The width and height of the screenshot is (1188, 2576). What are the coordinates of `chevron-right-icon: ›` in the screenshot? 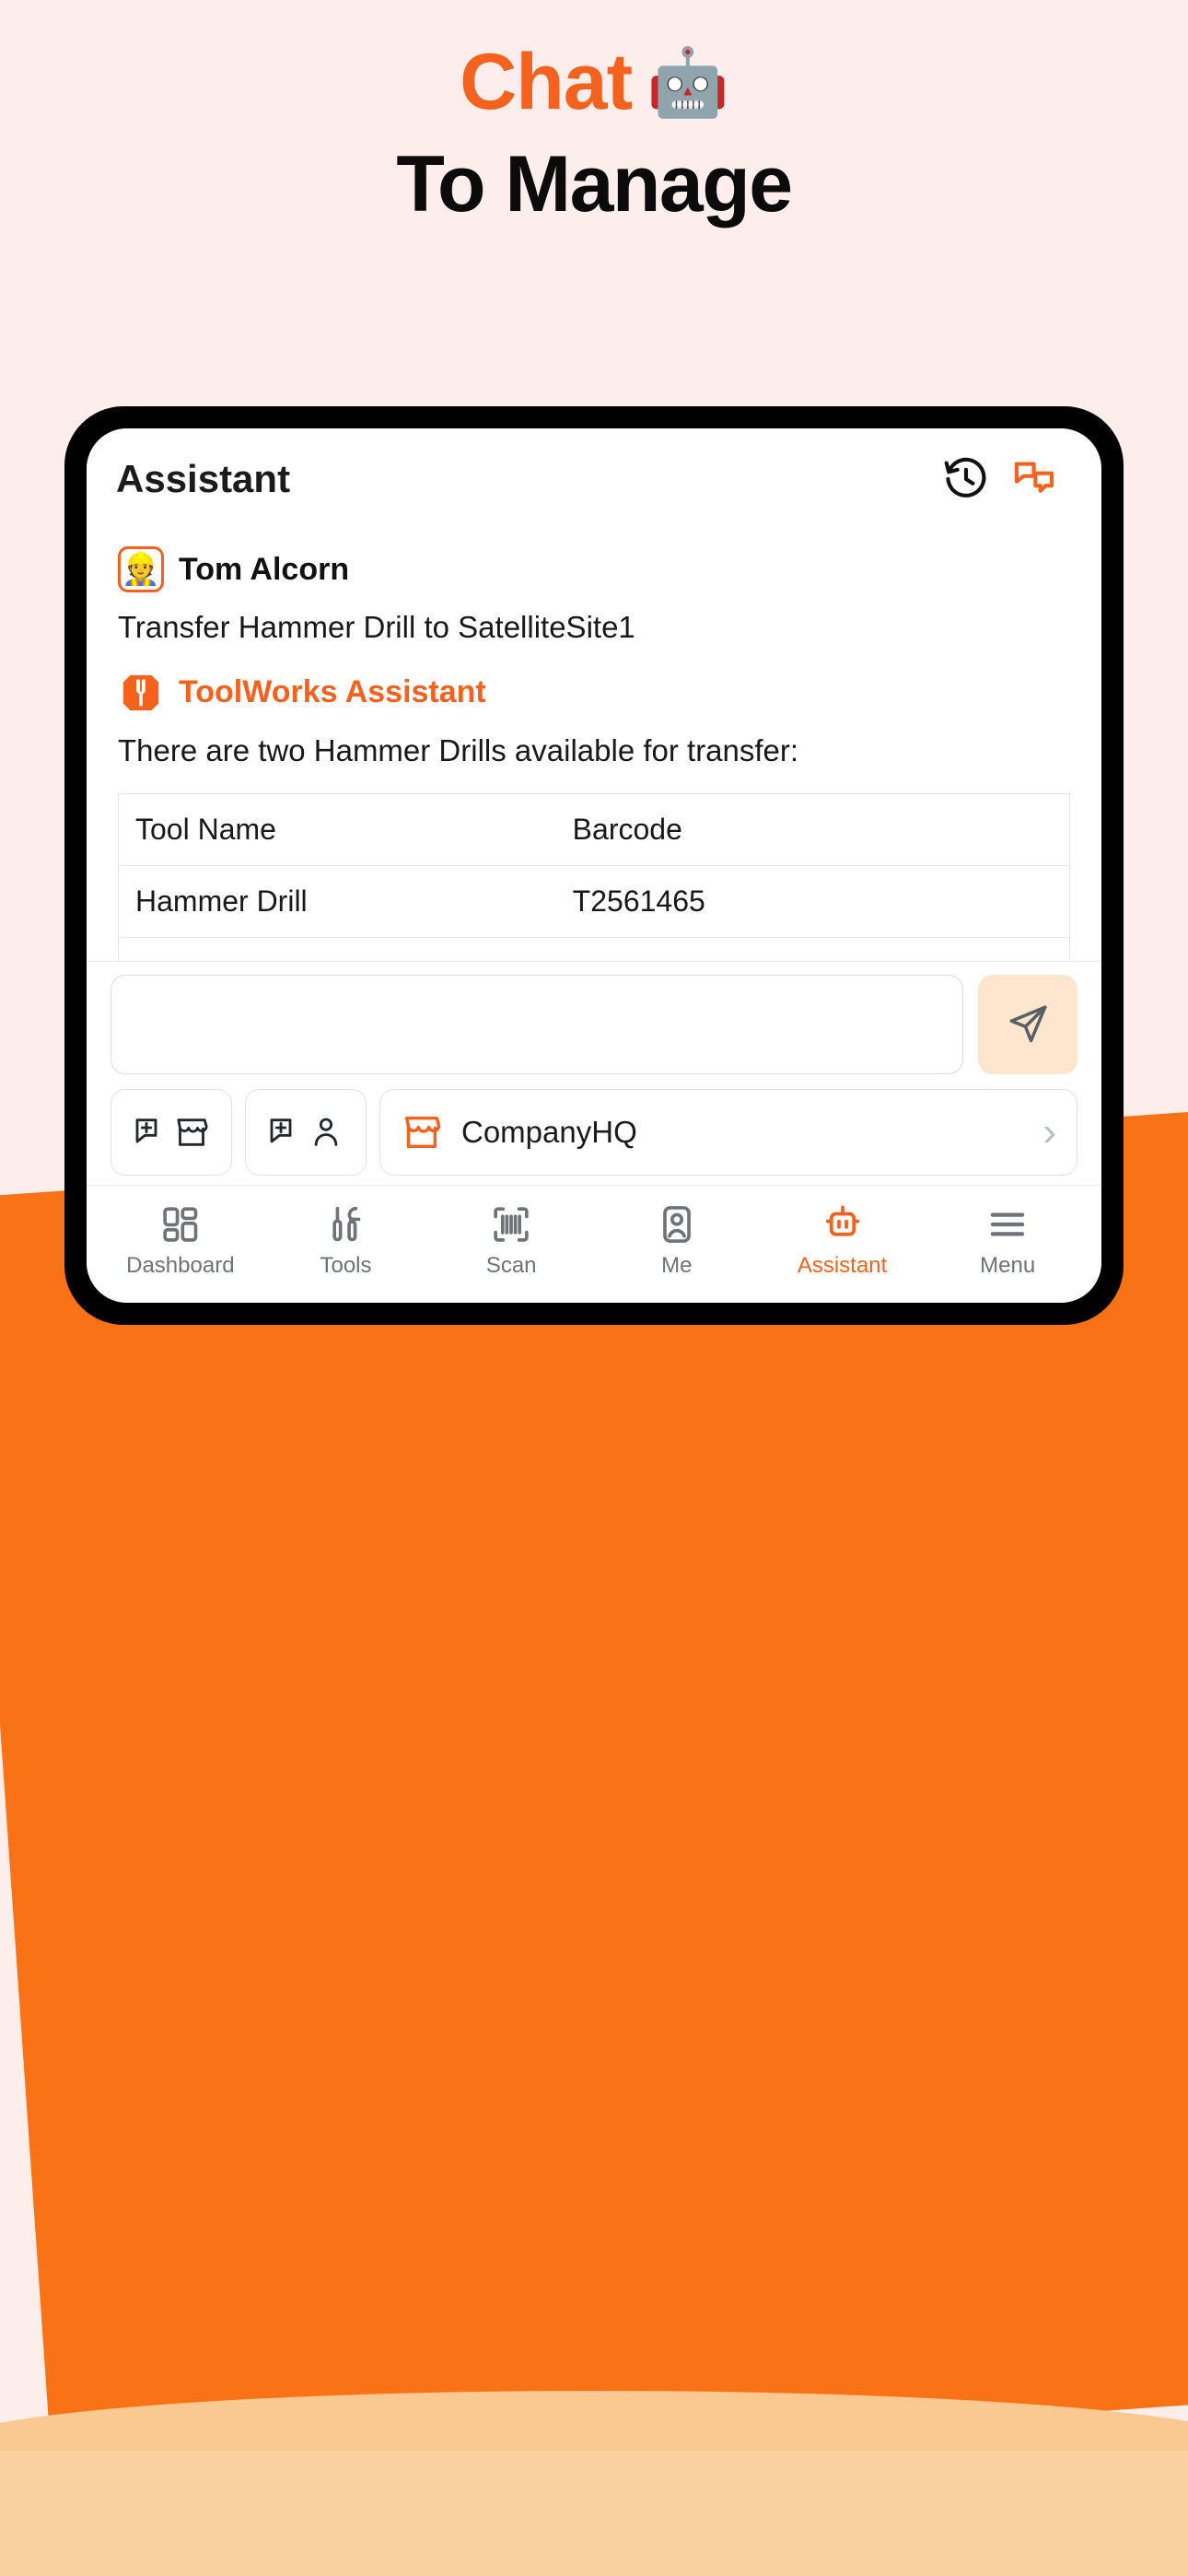 It's located at (1049, 1131).